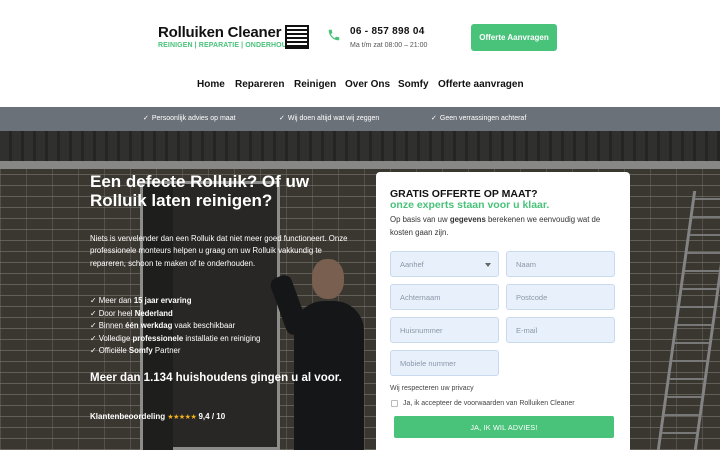 Image resolution: width=720 pixels, height=450 pixels. I want to click on benefit-item: ✓ Binnen één werkdag vaak beschikbaar, so click(163, 326).